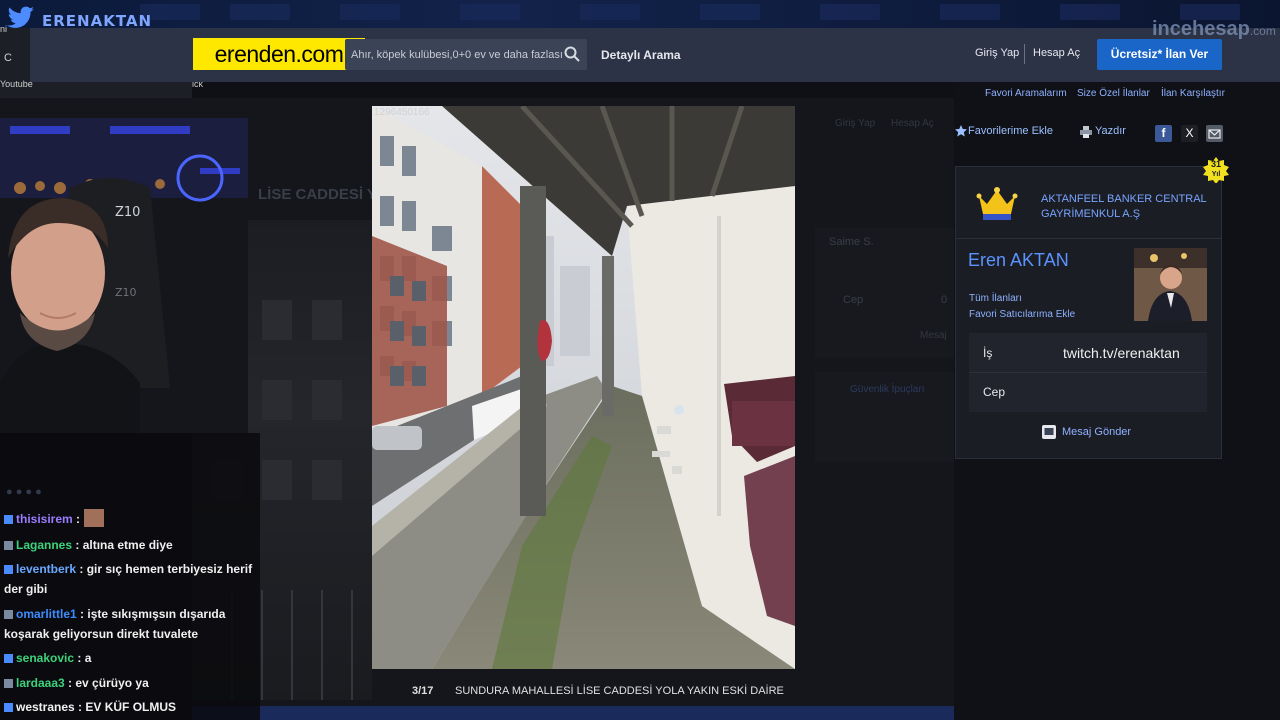 This screenshot has width=1280, height=720. What do you see at coordinates (423, 691) in the screenshot?
I see `photo-counter: 3/17` at bounding box center [423, 691].